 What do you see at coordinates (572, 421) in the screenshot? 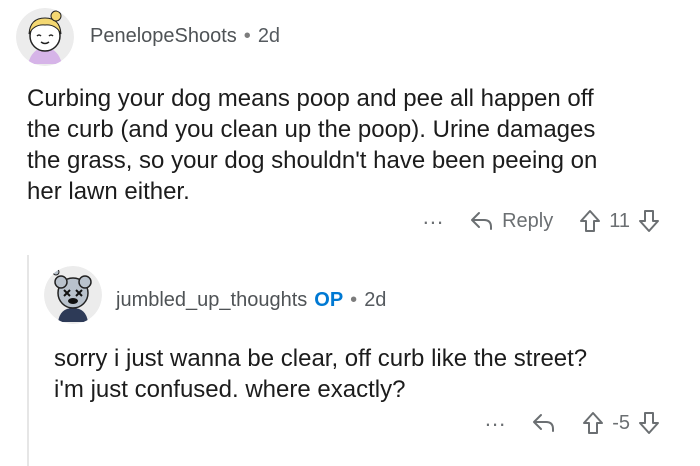
I see `comment-actions: ... -5` at bounding box center [572, 421].